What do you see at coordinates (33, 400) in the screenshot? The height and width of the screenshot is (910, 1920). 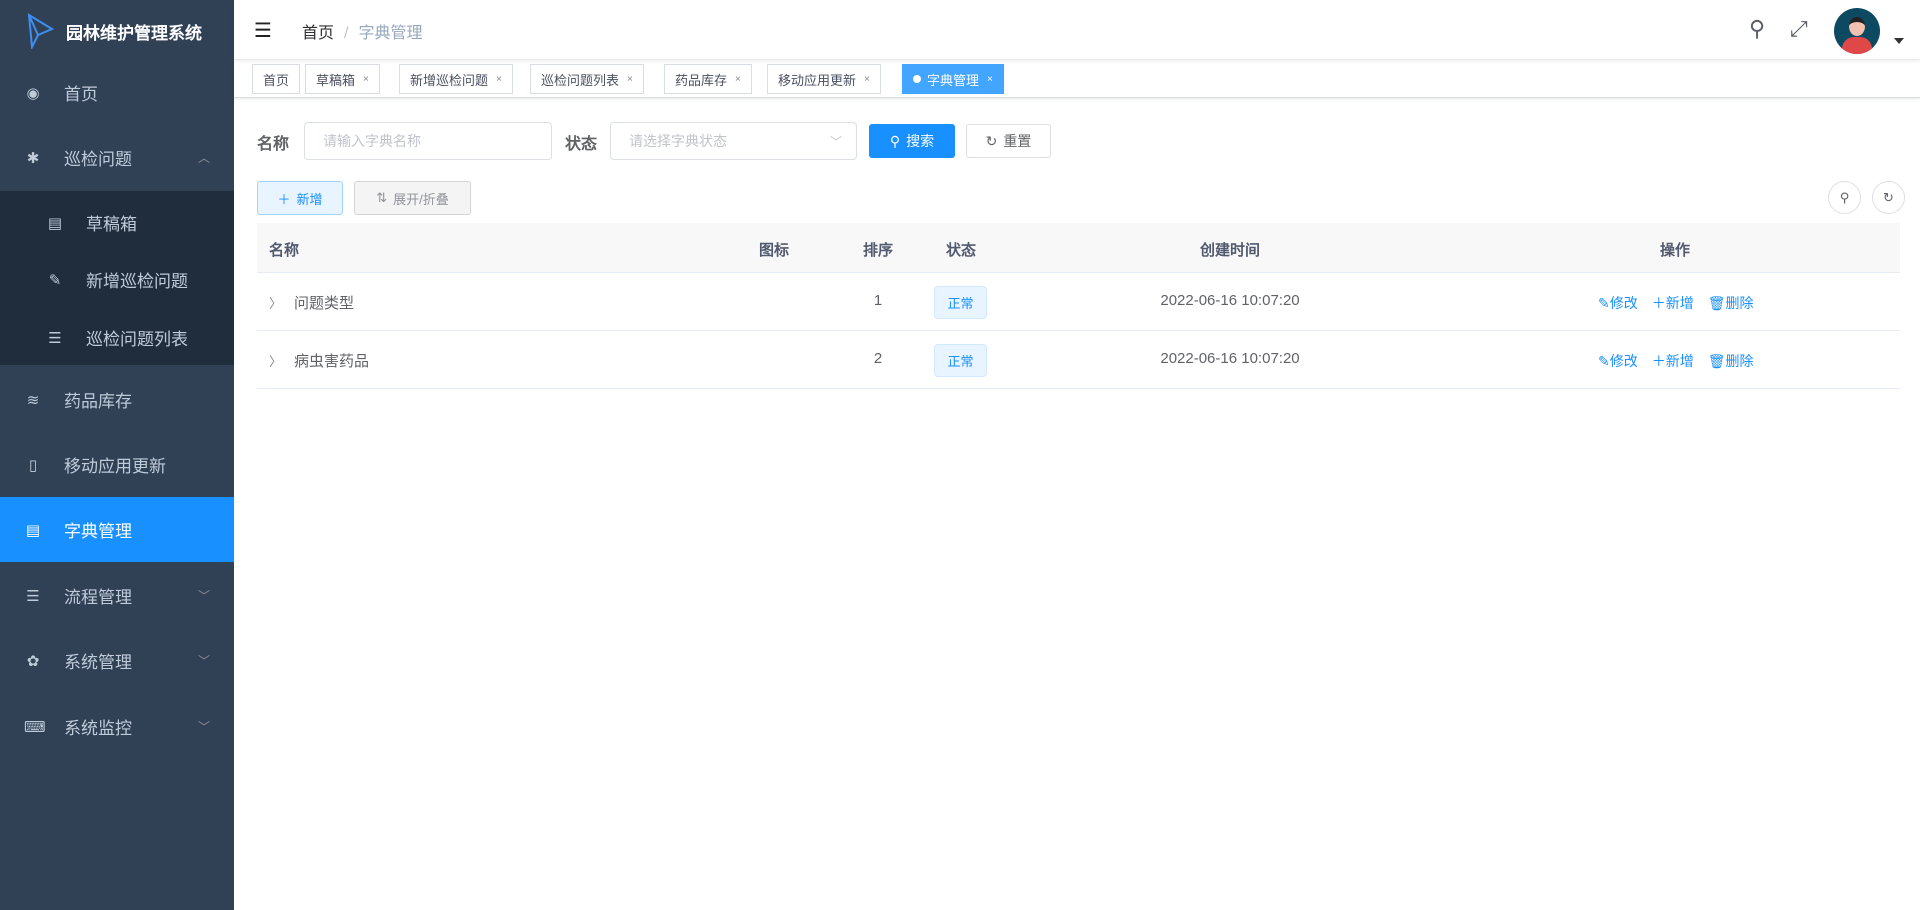 I see `layers-icon: ≋` at bounding box center [33, 400].